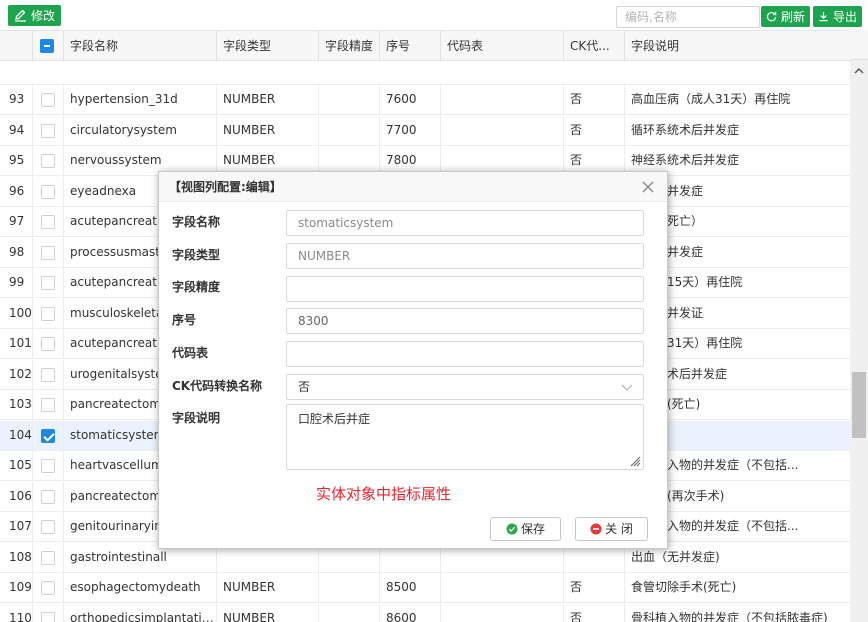  What do you see at coordinates (648, 187) in the screenshot?
I see `close-icon` at bounding box center [648, 187].